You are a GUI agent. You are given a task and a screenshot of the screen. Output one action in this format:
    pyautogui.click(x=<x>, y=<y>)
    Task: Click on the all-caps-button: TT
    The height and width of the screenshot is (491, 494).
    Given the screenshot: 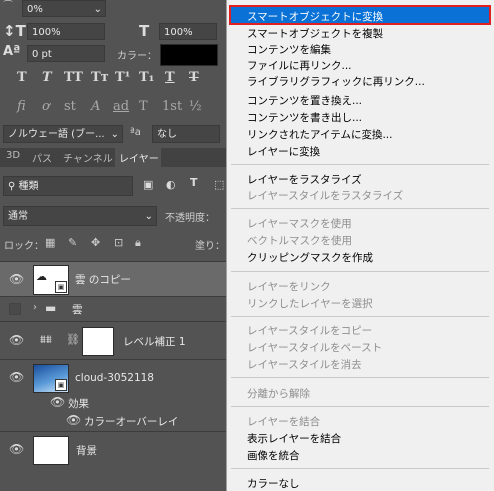 What is the action you would take?
    pyautogui.click(x=73, y=77)
    